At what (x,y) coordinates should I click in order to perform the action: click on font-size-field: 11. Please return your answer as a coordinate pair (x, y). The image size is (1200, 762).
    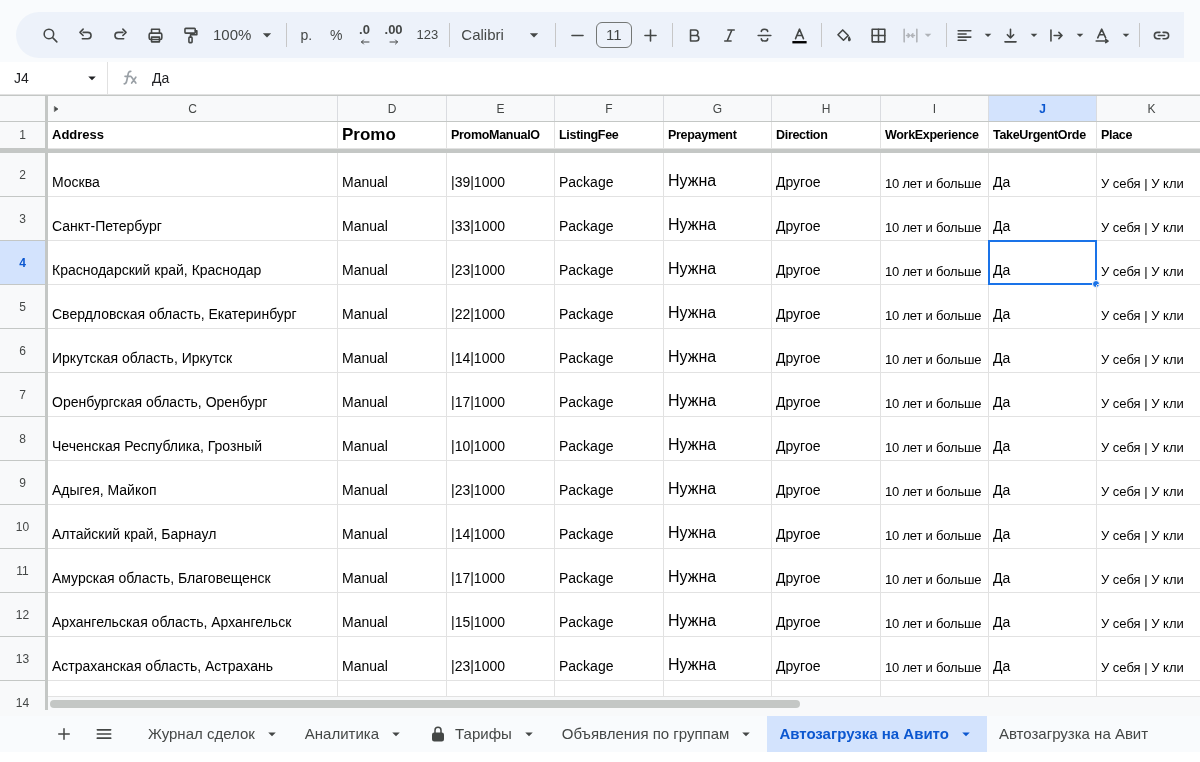
    Looking at the image, I should click on (613, 35).